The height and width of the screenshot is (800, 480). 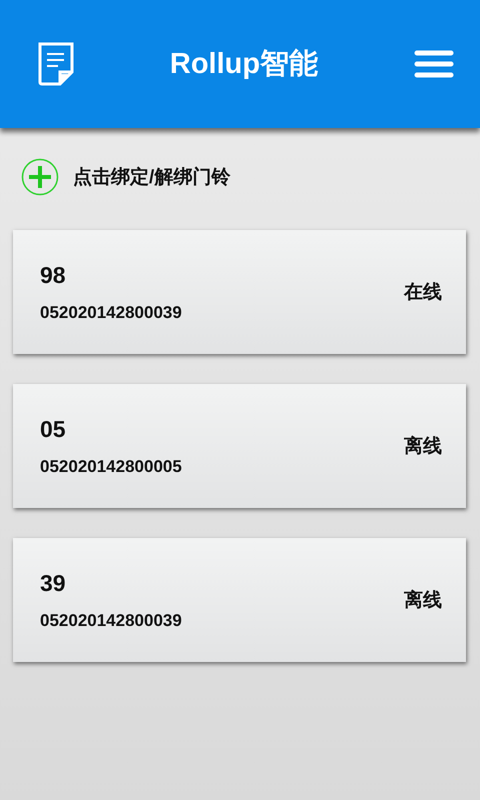 What do you see at coordinates (423, 293) in the screenshot?
I see `device-status: 在线` at bounding box center [423, 293].